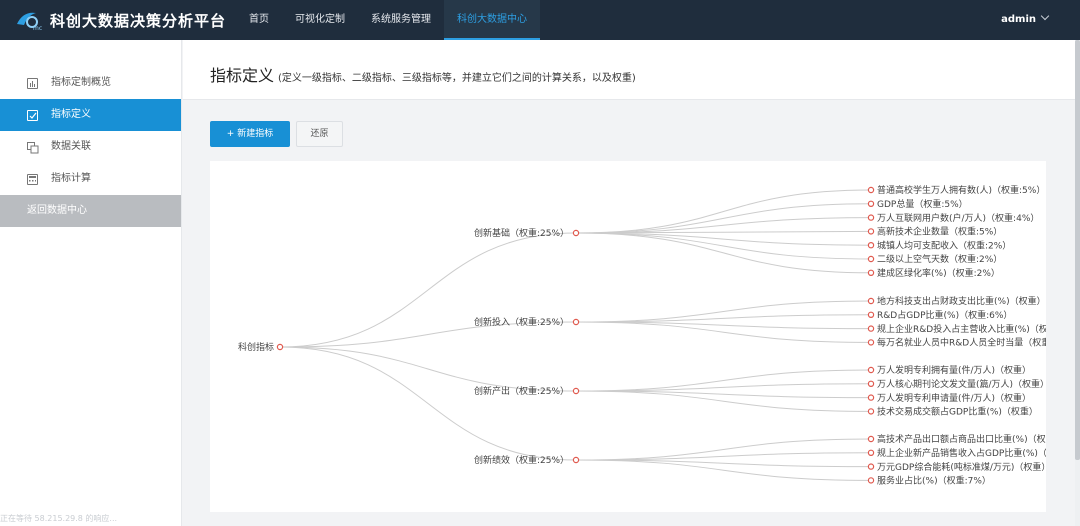 The height and width of the screenshot is (526, 1080). I want to click on tree-leaf-node: 建成区绿化率(%)（权重:2%）, so click(938, 273).